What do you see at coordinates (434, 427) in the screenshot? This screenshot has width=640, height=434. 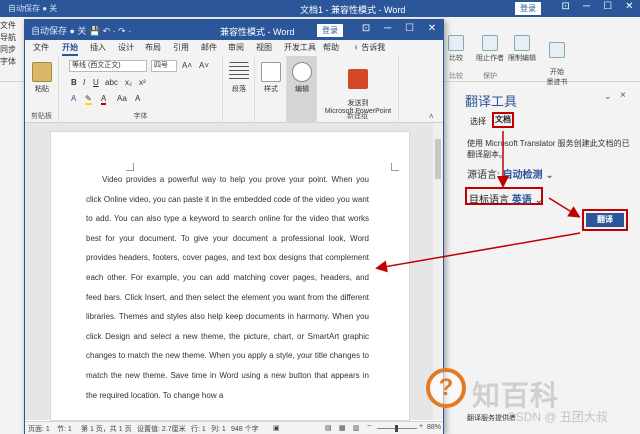 I see `status-zoom: 88%` at bounding box center [434, 427].